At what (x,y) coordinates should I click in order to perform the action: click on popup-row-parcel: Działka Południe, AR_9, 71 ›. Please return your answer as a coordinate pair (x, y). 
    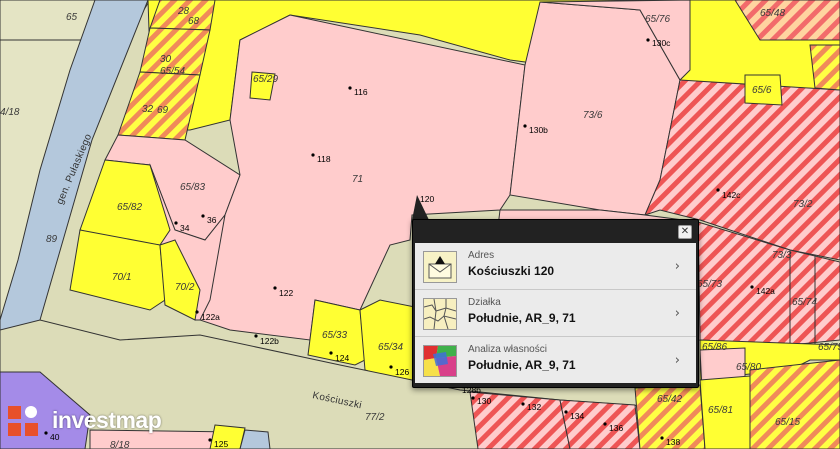
    Looking at the image, I should click on (555, 313).